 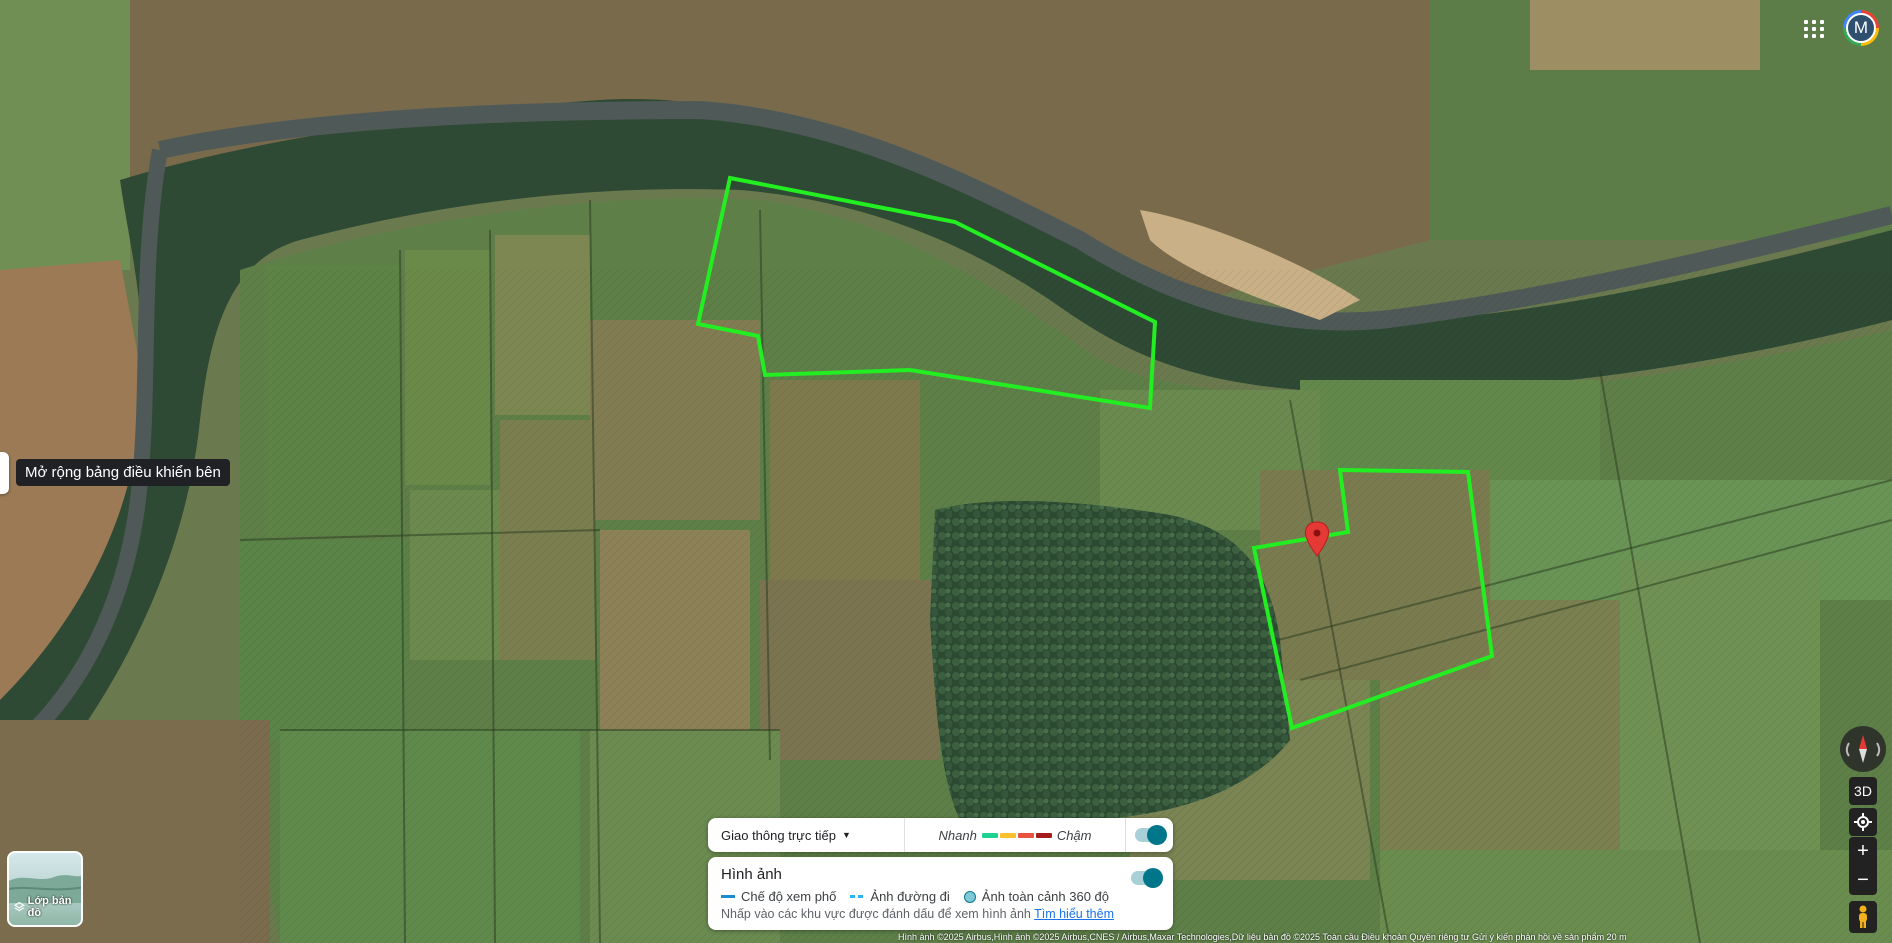 I want to click on zoom-in-button: +, so click(x=1863, y=851).